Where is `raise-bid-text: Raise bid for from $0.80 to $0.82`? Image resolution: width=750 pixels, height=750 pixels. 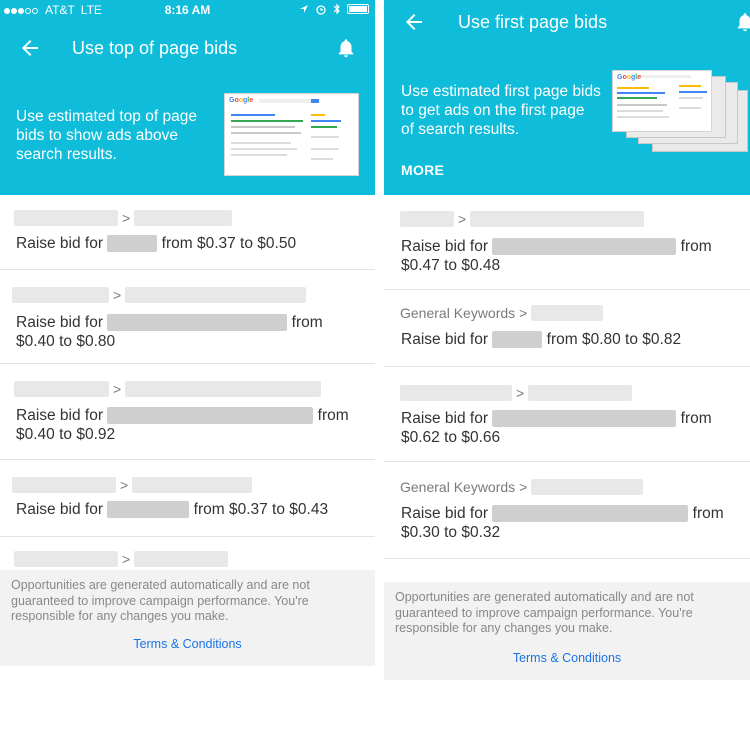
raise-bid-text: Raise bid for from $0.80 to $0.82 is located at coordinates (573, 339).